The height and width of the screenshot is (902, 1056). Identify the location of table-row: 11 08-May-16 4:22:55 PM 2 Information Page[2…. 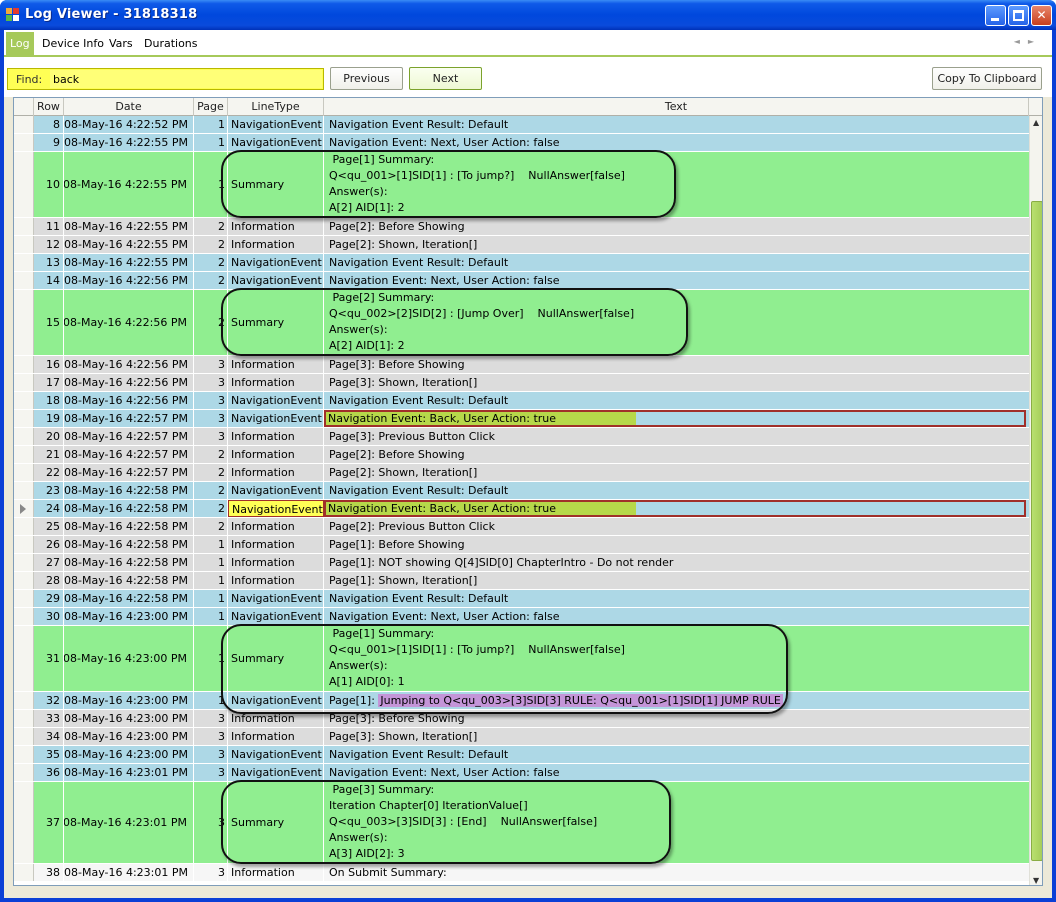
(521, 227).